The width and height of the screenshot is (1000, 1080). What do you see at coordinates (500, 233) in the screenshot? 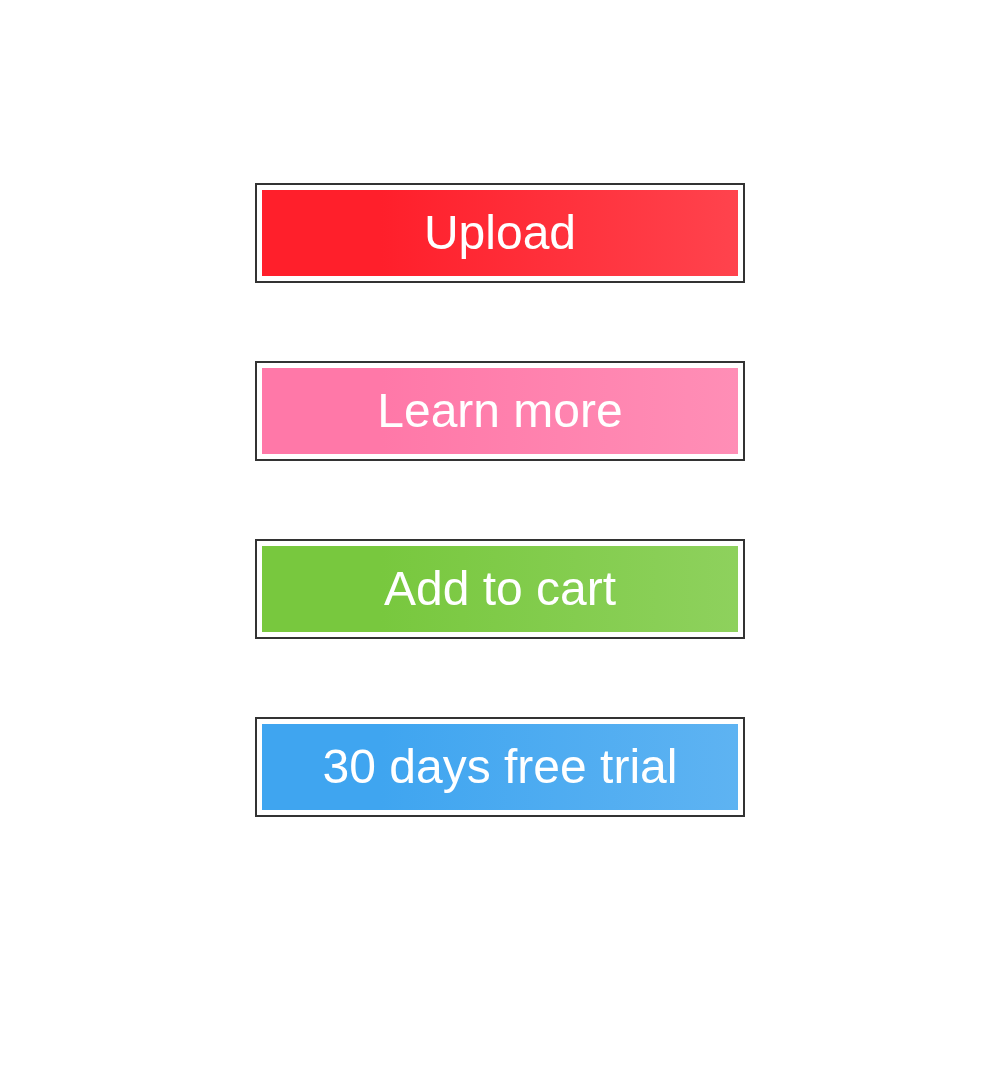
I see `action-button: Upload` at bounding box center [500, 233].